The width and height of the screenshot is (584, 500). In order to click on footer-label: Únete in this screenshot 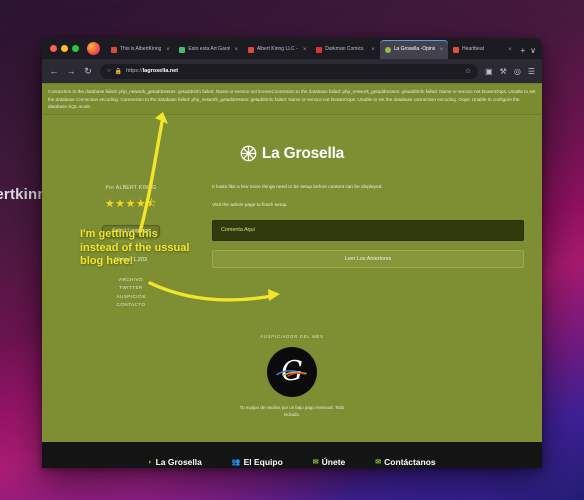, I will do `click(333, 462)`.